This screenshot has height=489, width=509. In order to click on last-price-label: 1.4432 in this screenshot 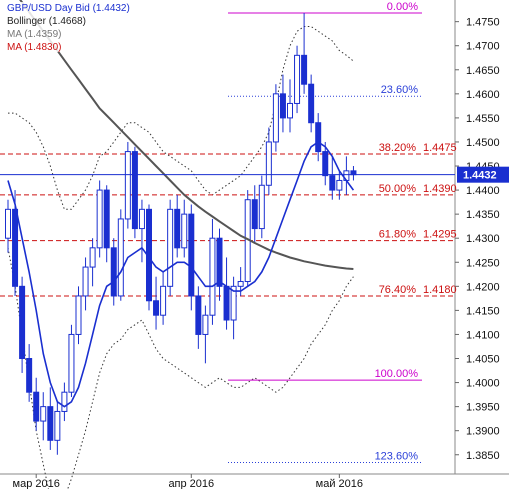, I will do `click(480, 176)`.